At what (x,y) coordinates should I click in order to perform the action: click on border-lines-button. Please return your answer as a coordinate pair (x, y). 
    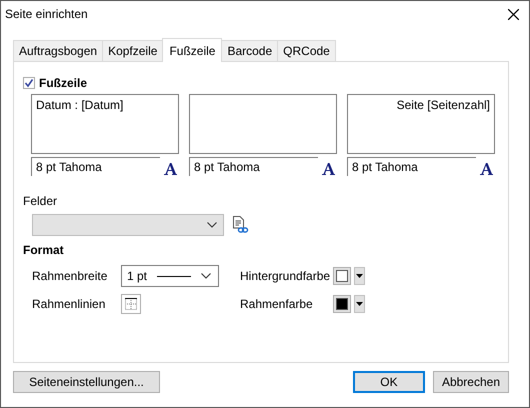
    Looking at the image, I should click on (131, 304).